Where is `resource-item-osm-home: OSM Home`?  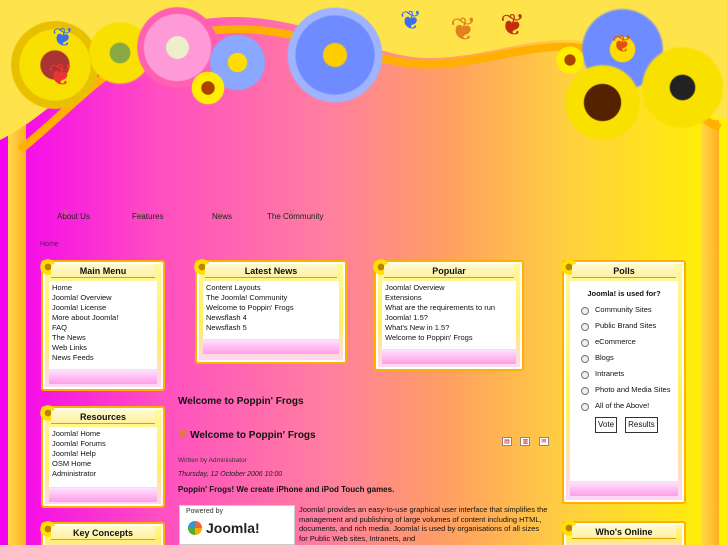 resource-item-osm-home: OSM Home is located at coordinates (103, 464).